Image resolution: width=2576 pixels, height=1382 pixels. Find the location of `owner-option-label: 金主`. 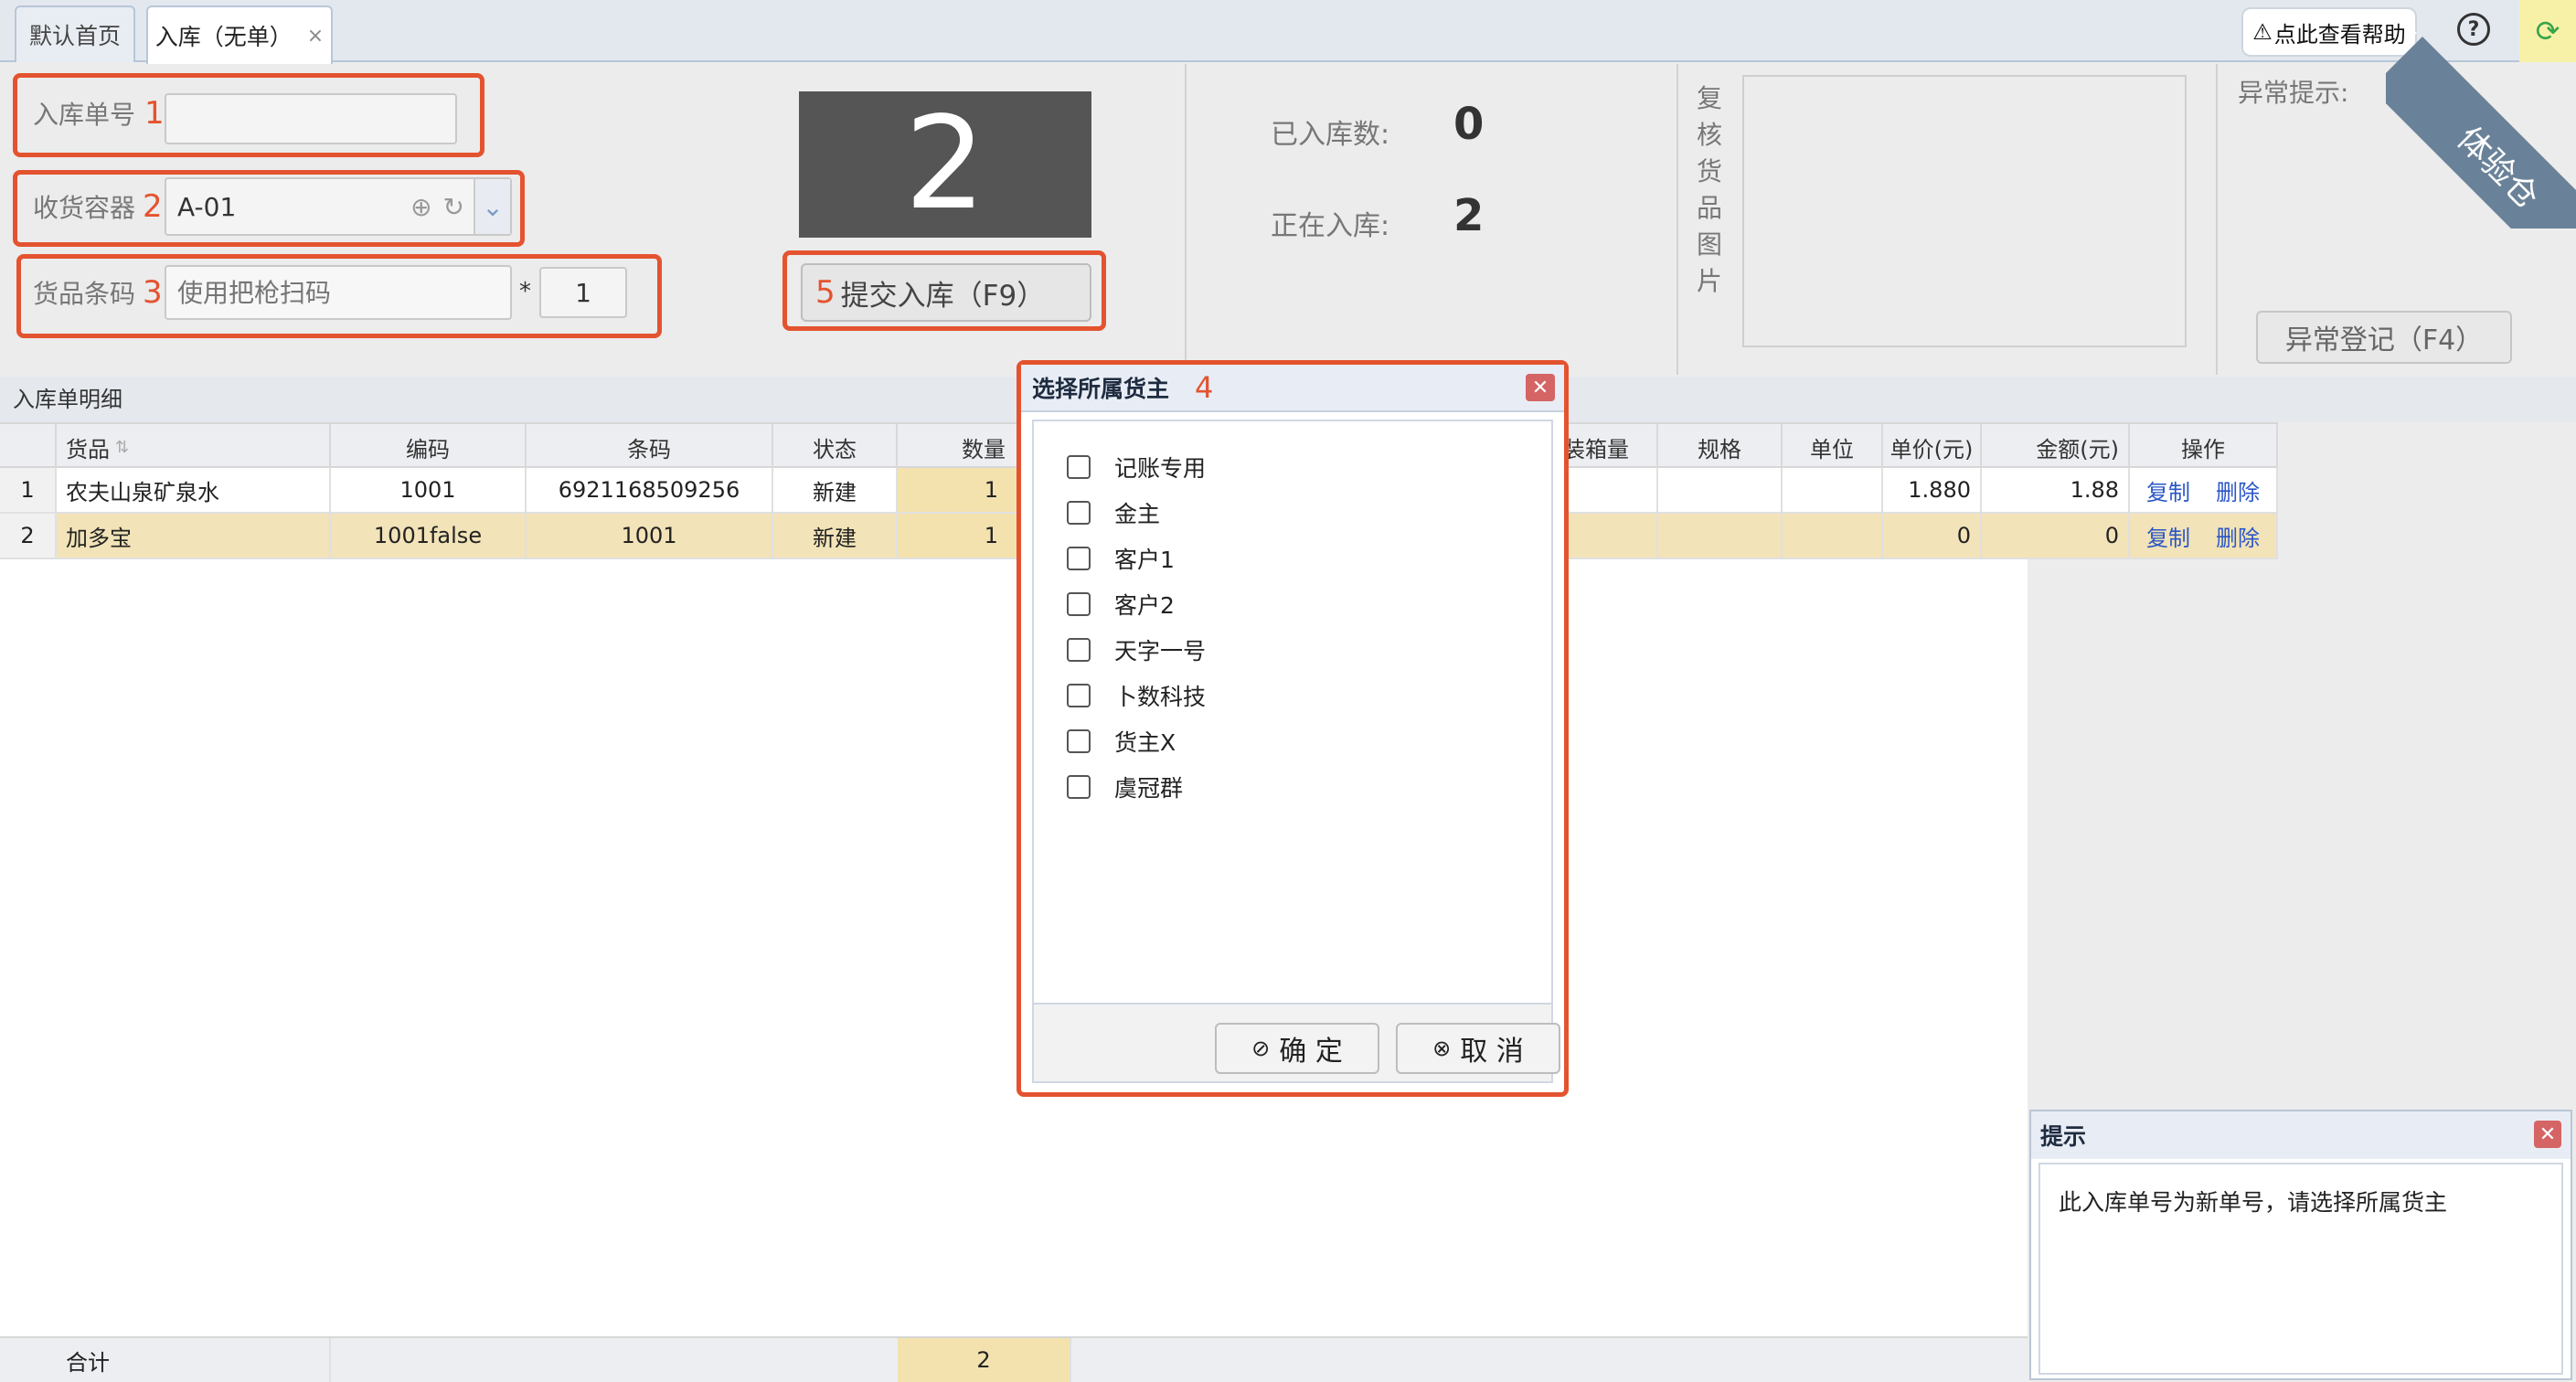

owner-option-label: 金主 is located at coordinates (1137, 514).